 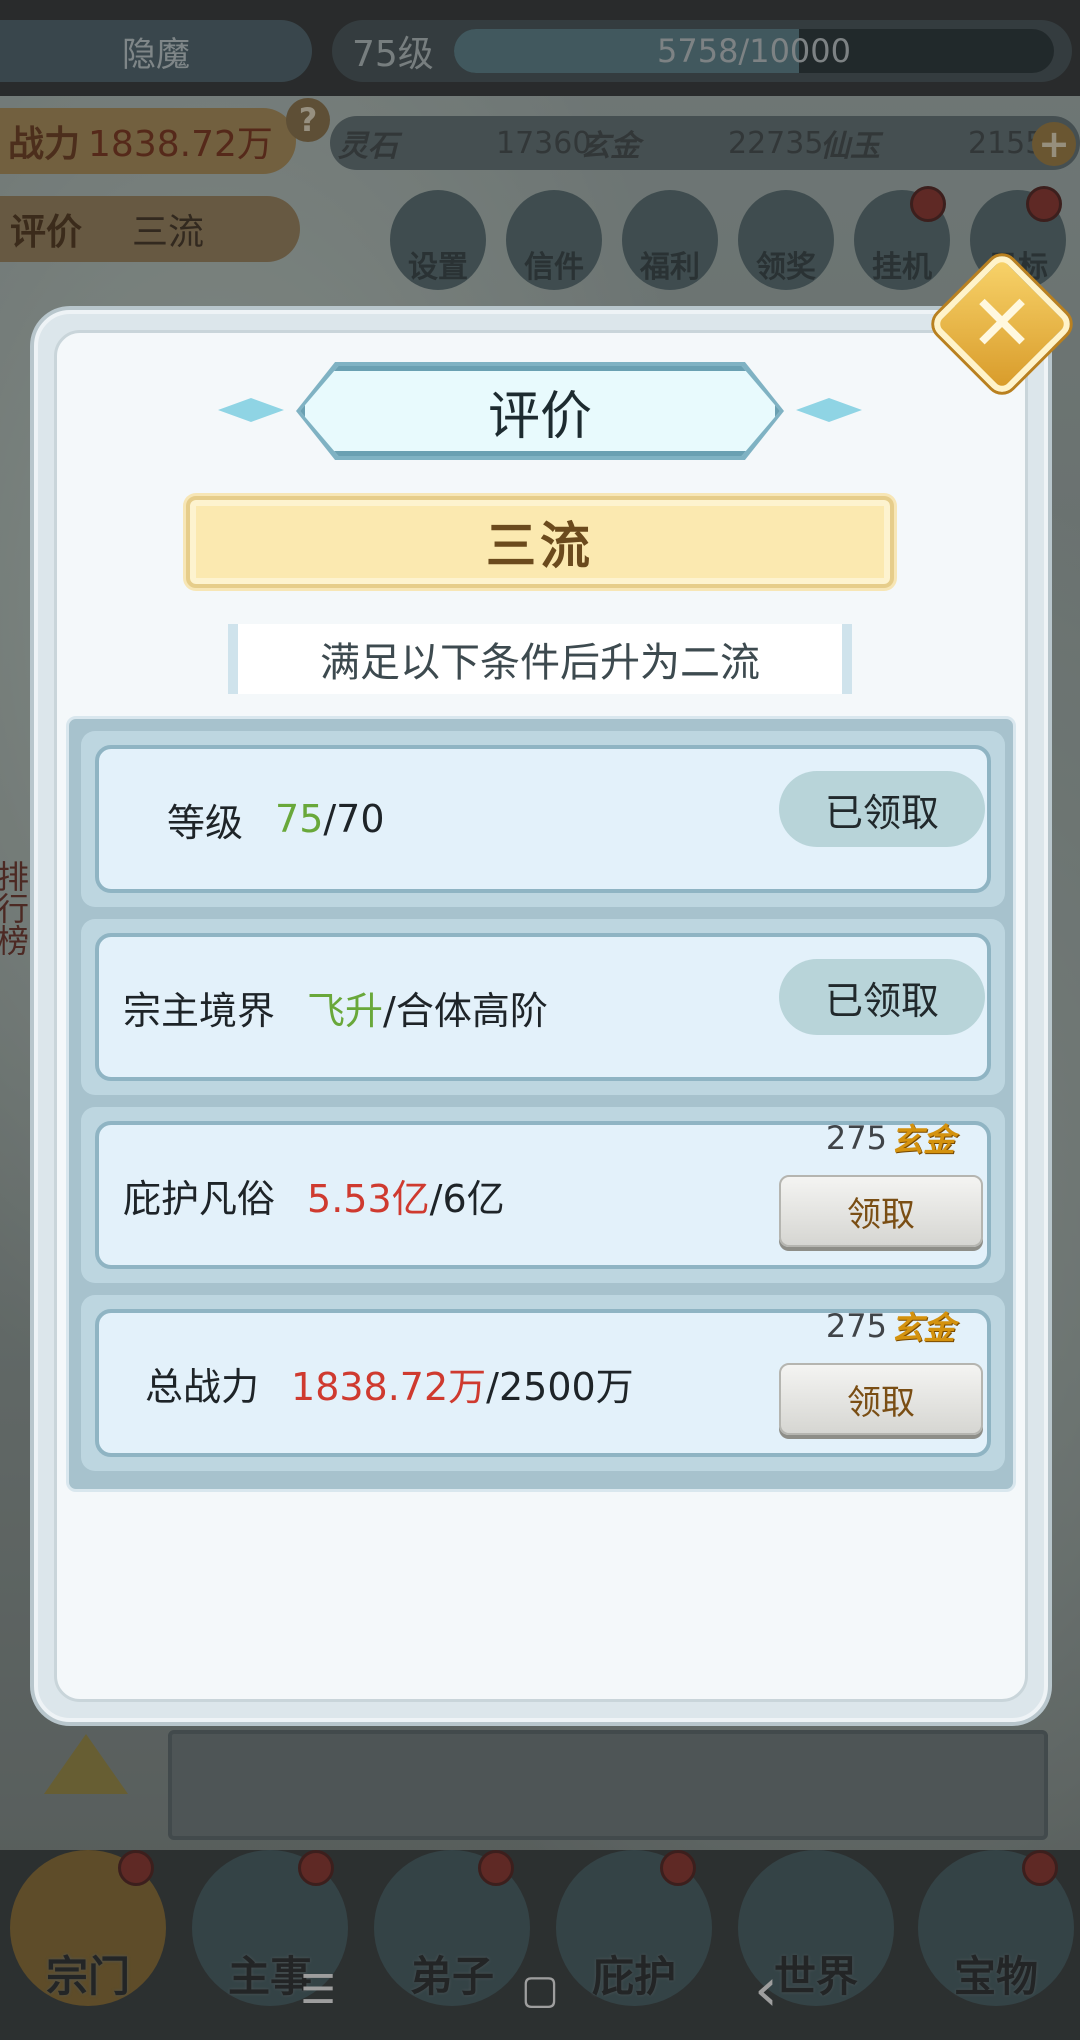 I want to click on upgrade-caption: 满足以下条件后升为二流, so click(x=540, y=659).